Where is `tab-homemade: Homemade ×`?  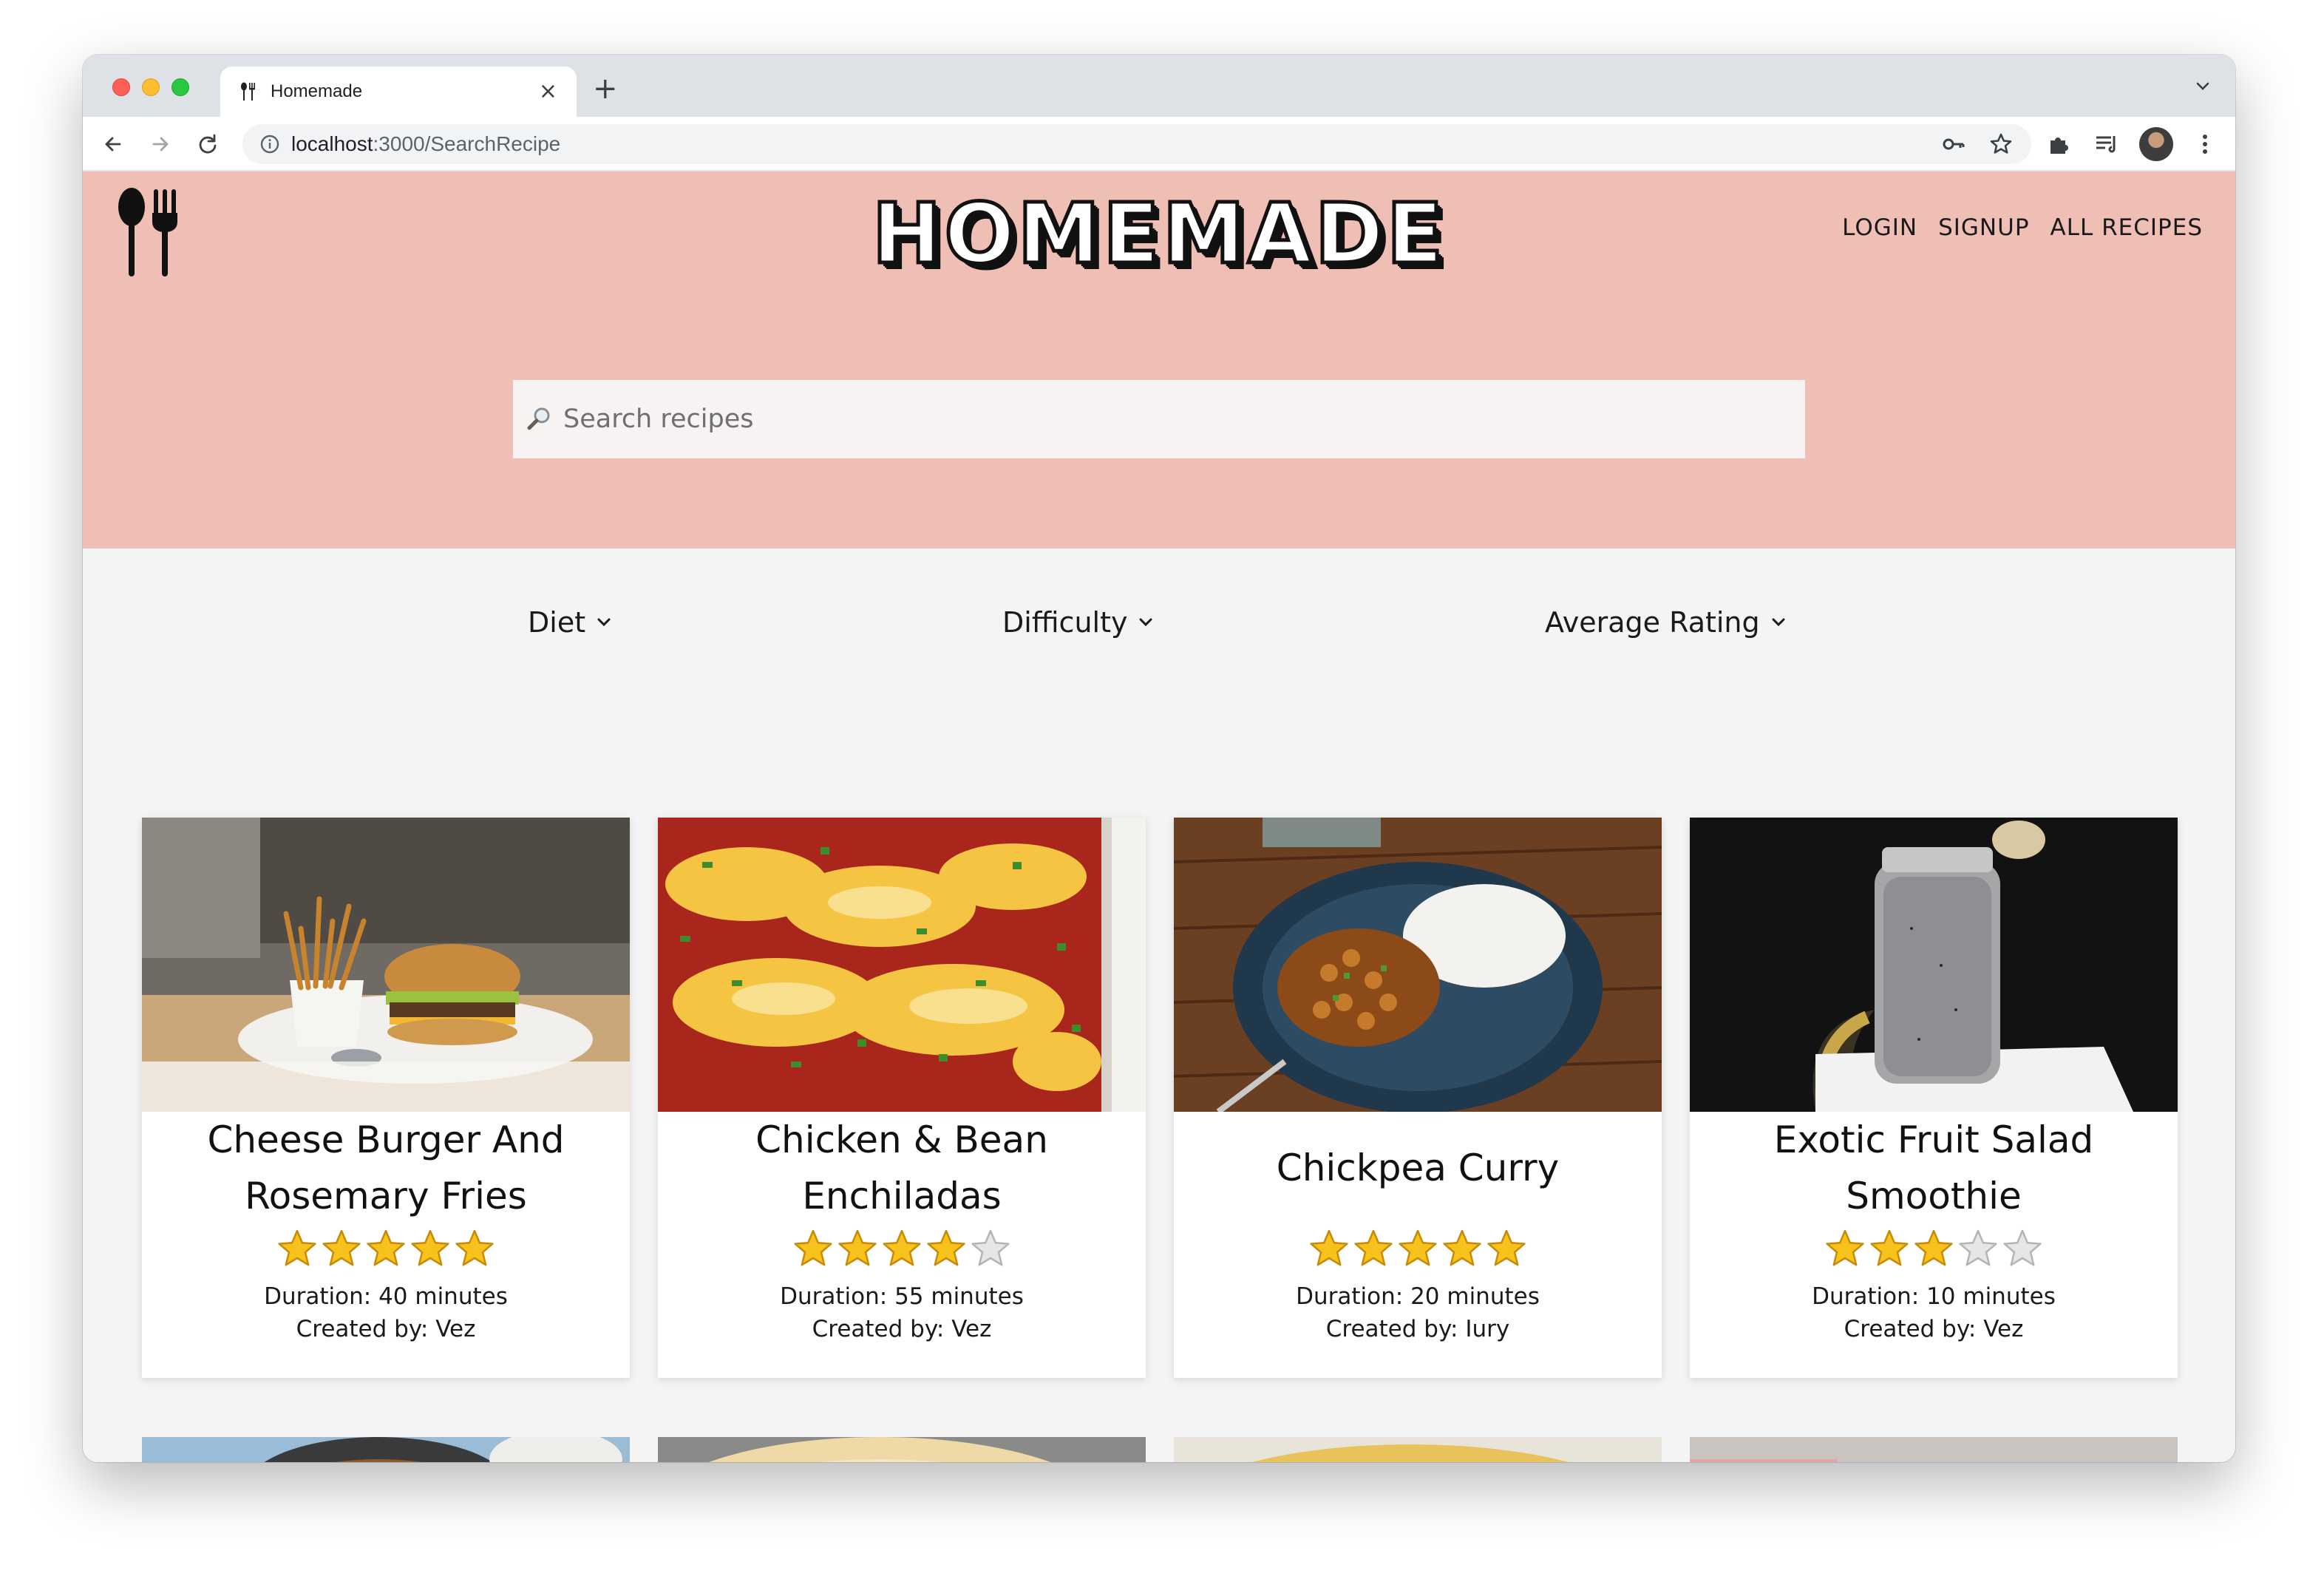
tab-homemade: Homemade × is located at coordinates (399, 92).